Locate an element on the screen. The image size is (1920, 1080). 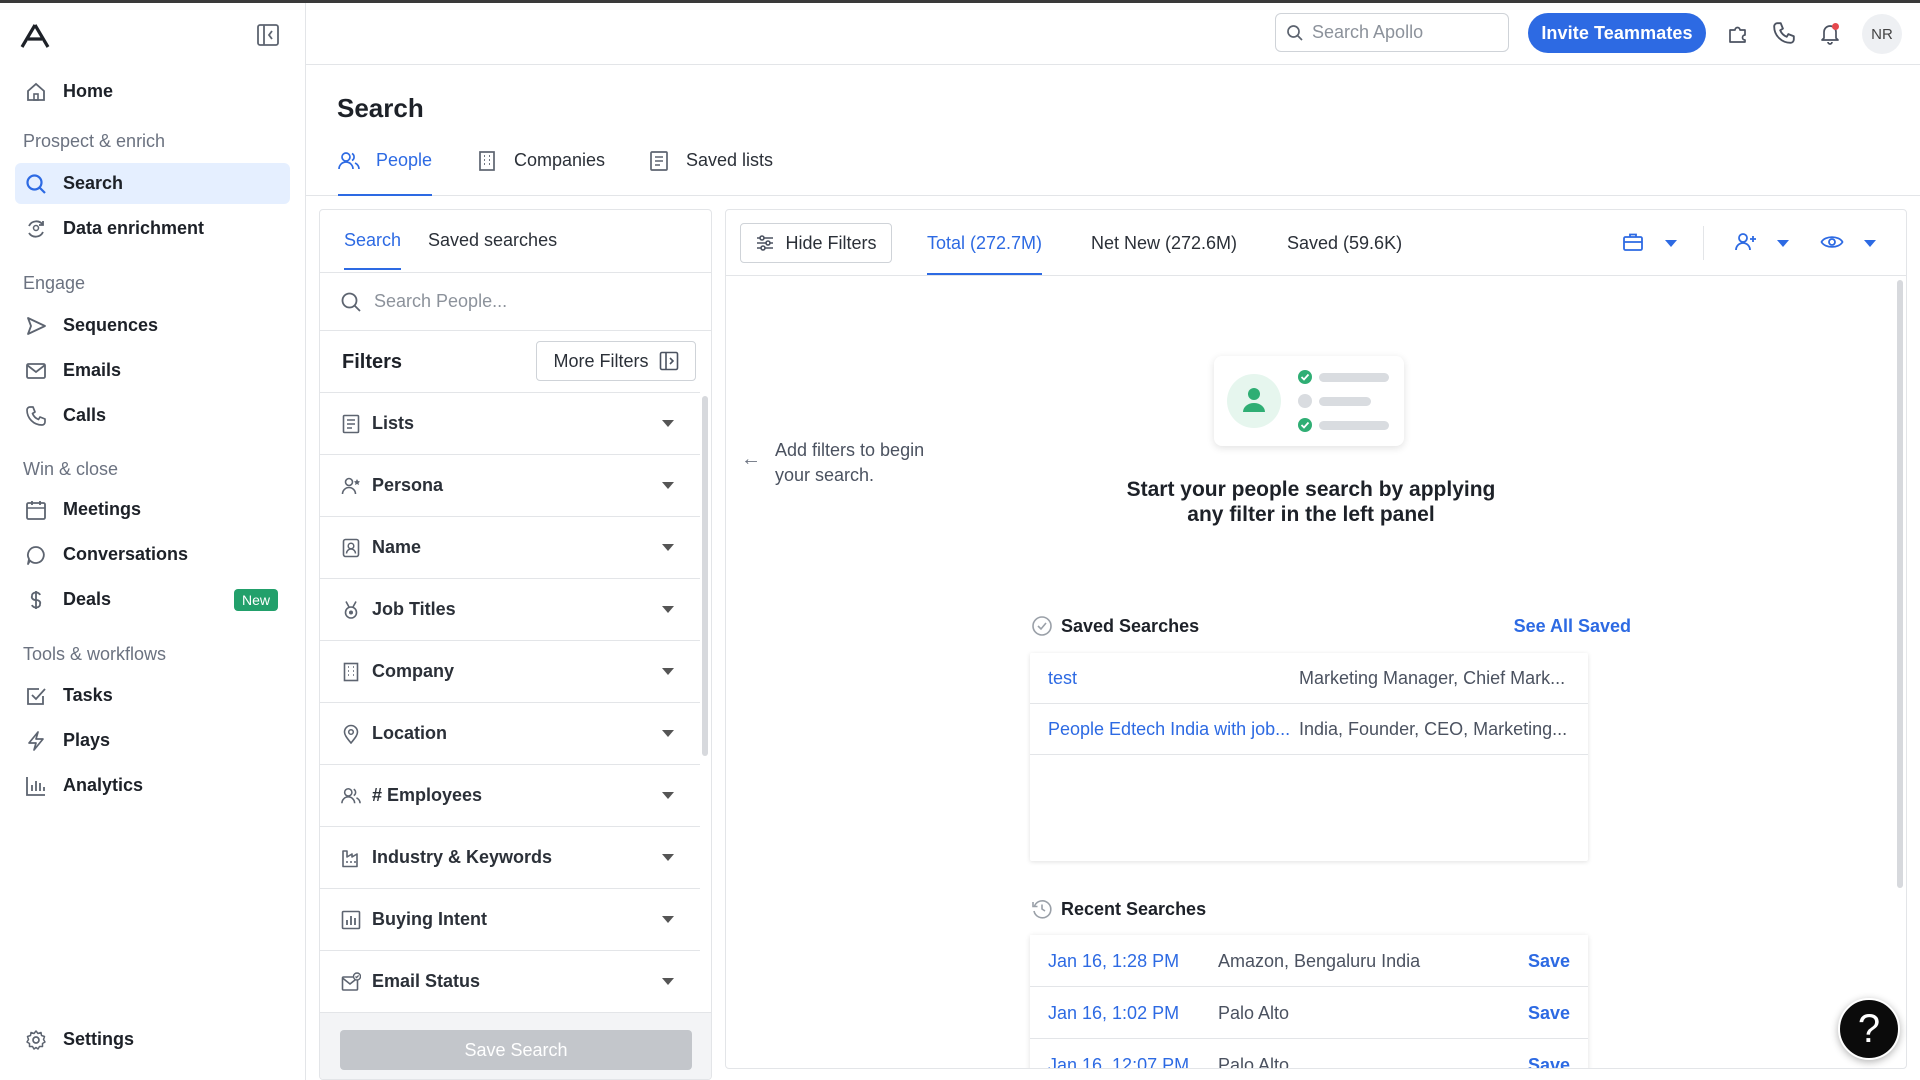
briefcase-icon is located at coordinates (1634, 243).